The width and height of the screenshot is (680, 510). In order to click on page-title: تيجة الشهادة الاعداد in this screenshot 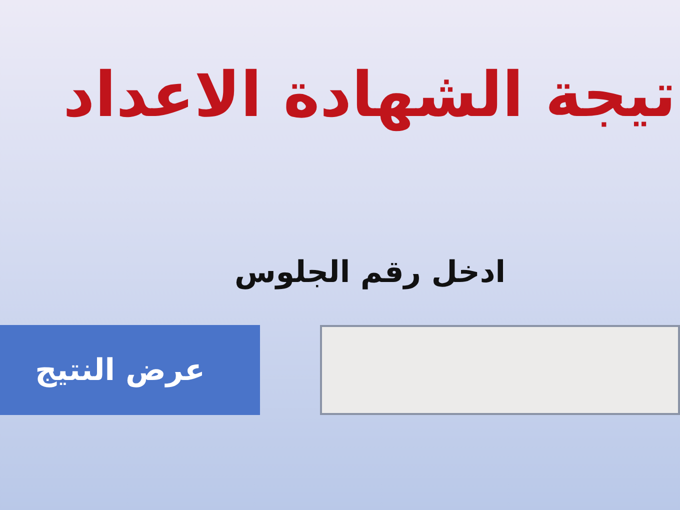, I will do `click(370, 95)`.